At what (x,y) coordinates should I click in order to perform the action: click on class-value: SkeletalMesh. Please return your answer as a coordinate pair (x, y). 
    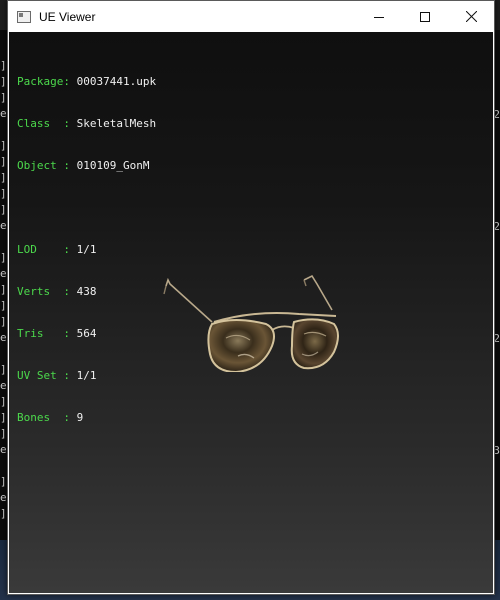
    Looking at the image, I should click on (116, 123).